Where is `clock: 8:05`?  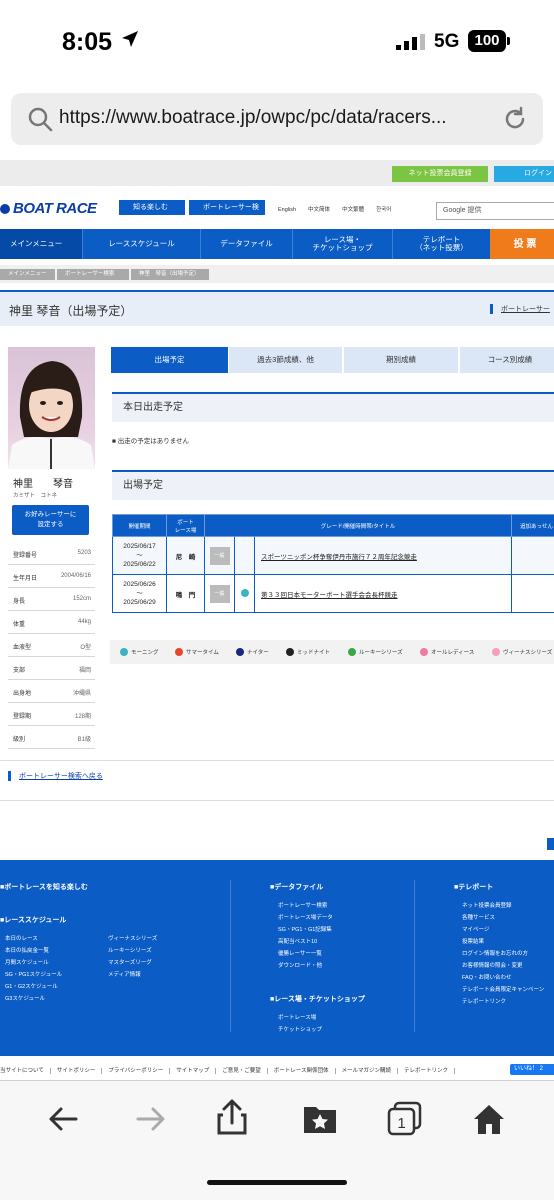
clock: 8:05 is located at coordinates (87, 42).